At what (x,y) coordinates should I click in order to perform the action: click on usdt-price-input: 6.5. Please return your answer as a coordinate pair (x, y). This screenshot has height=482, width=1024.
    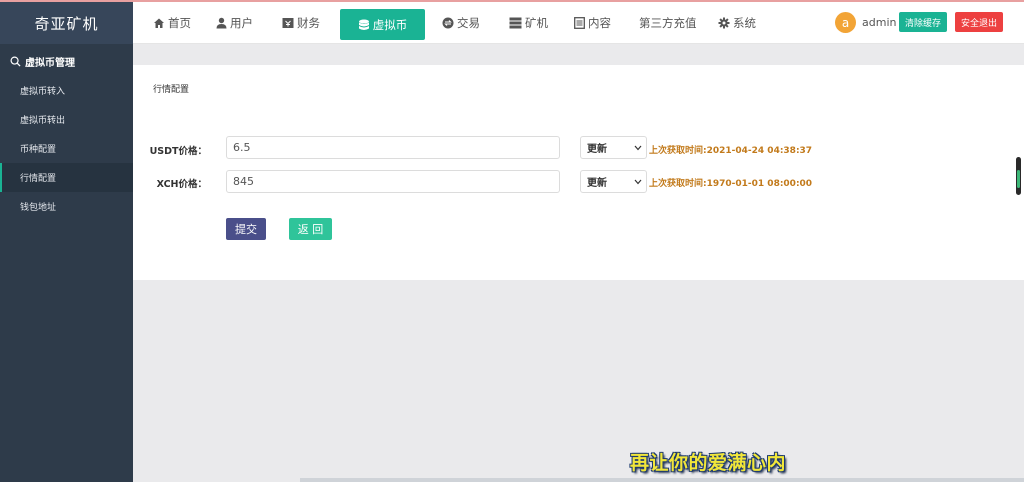
    Looking at the image, I should click on (393, 147).